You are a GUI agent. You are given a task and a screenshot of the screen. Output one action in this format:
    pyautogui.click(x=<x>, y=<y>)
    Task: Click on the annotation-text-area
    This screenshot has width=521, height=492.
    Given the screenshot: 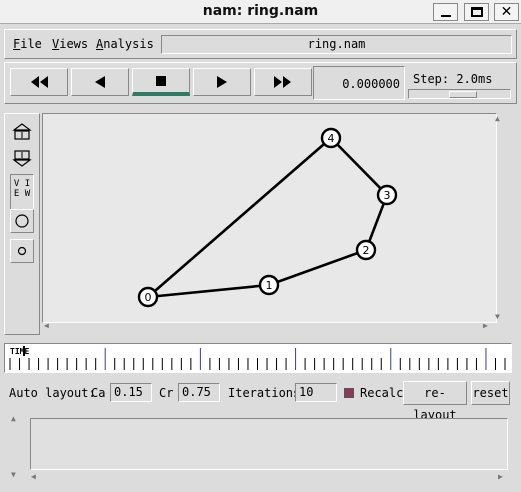 What is the action you would take?
    pyautogui.click(x=269, y=444)
    